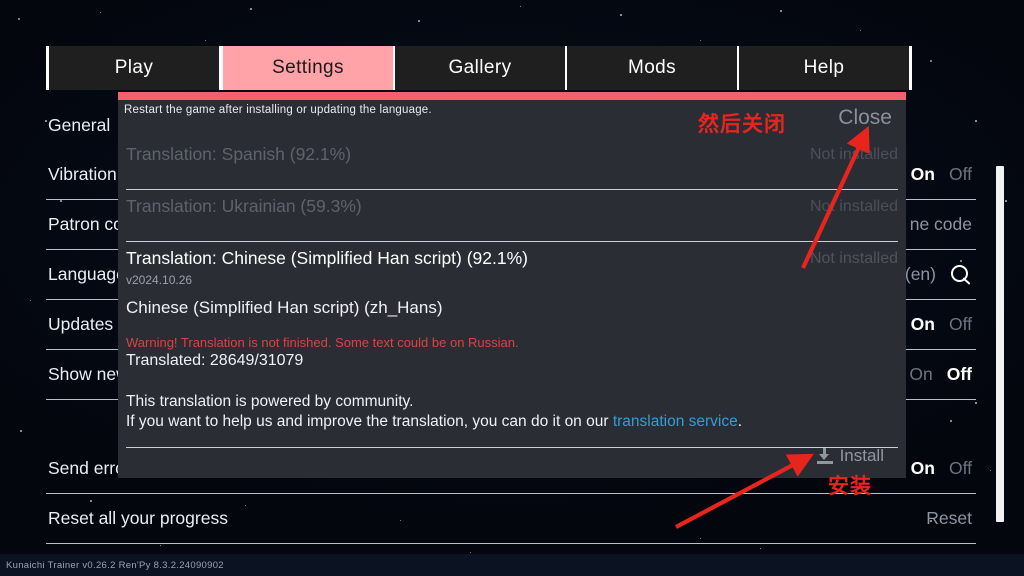 The width and height of the screenshot is (1024, 576). I want to click on vibration-on-option: On, so click(923, 174).